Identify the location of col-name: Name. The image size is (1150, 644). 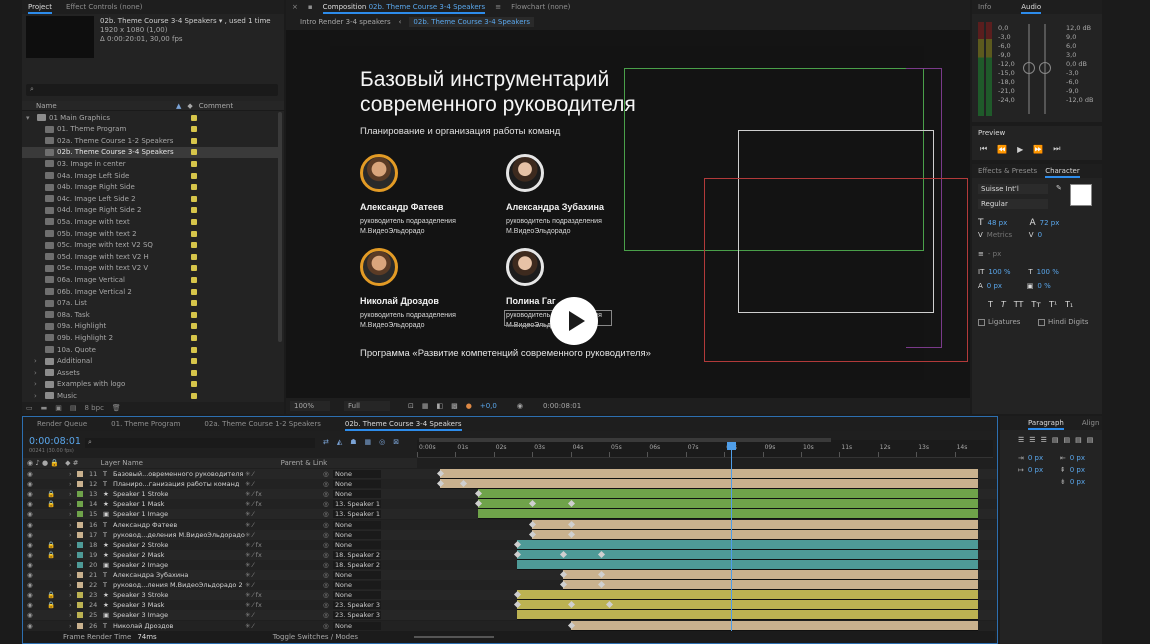
(106, 106).